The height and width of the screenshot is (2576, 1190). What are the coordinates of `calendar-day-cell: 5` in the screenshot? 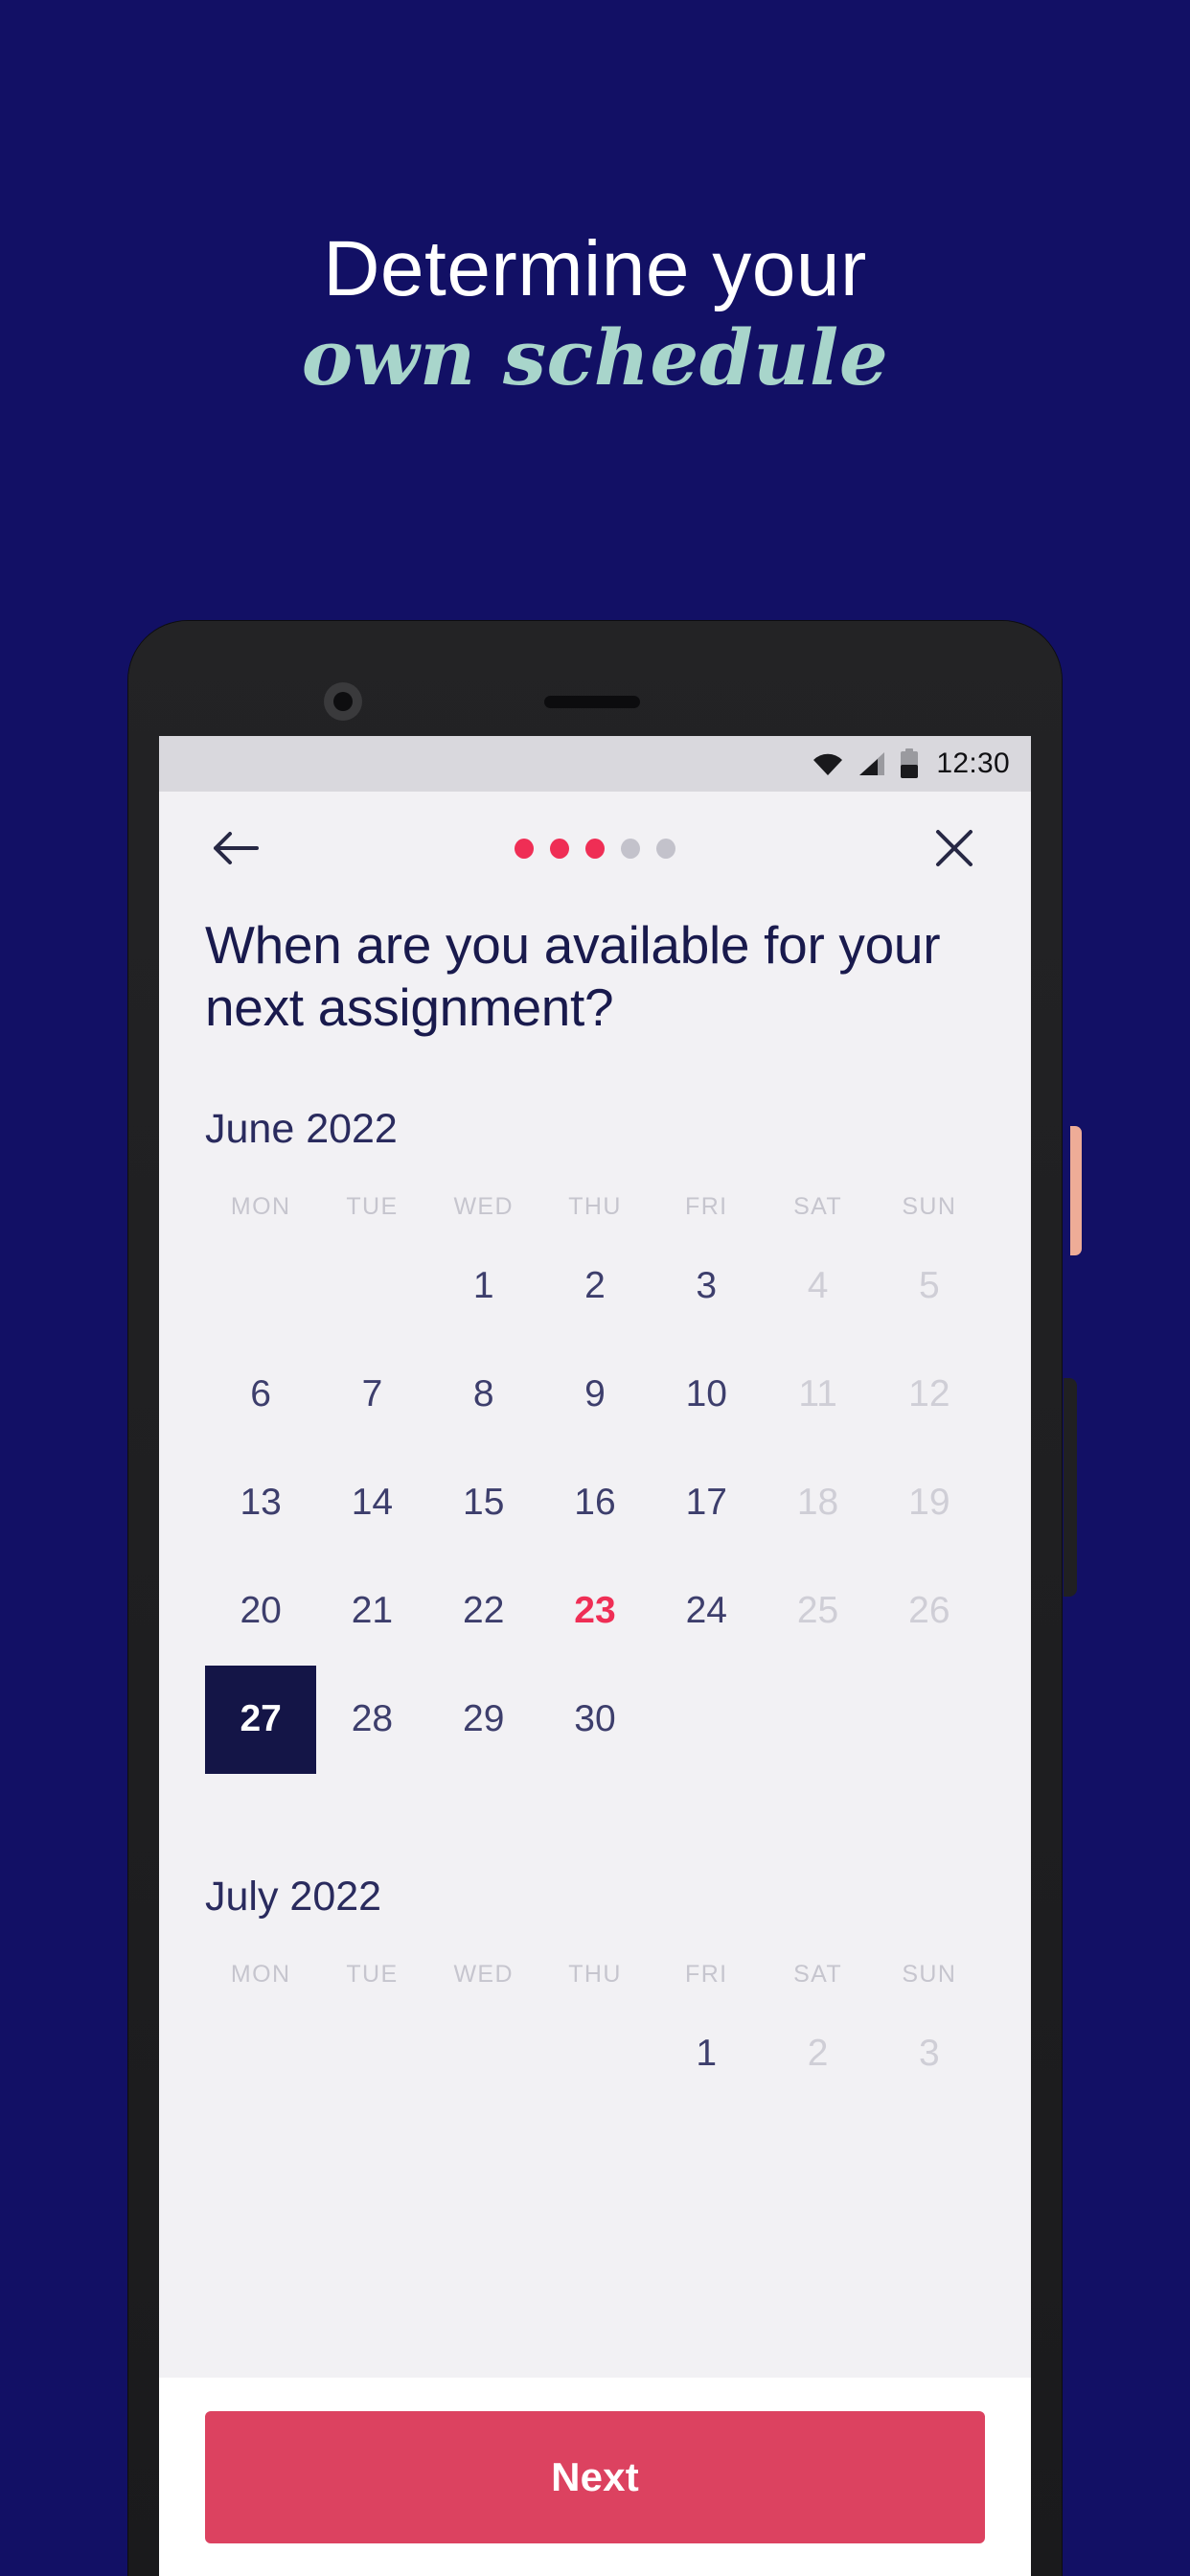 It's located at (930, 1286).